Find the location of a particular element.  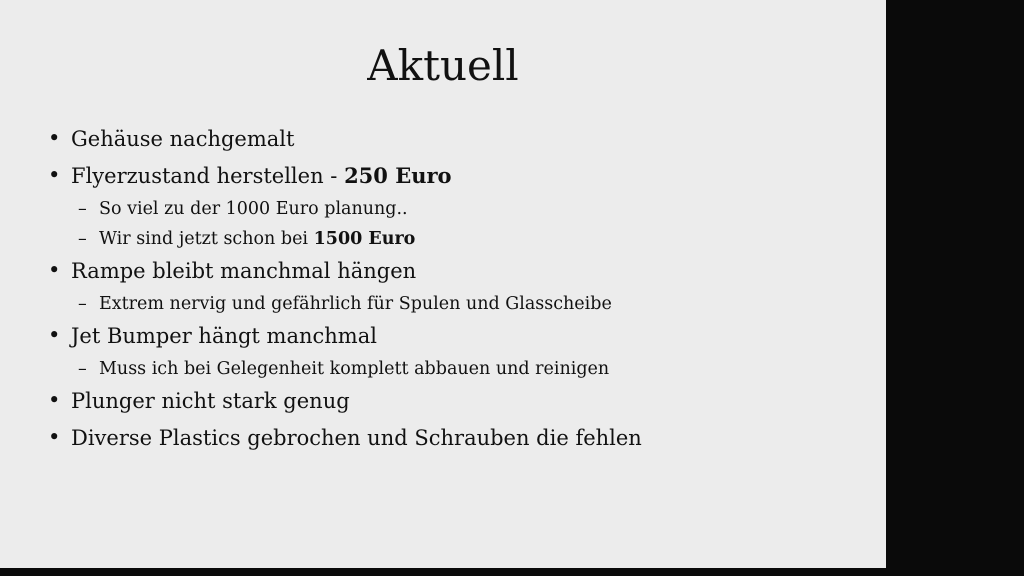

bullet-text: Rampe bleibt manchmal hängen is located at coordinates (244, 271).